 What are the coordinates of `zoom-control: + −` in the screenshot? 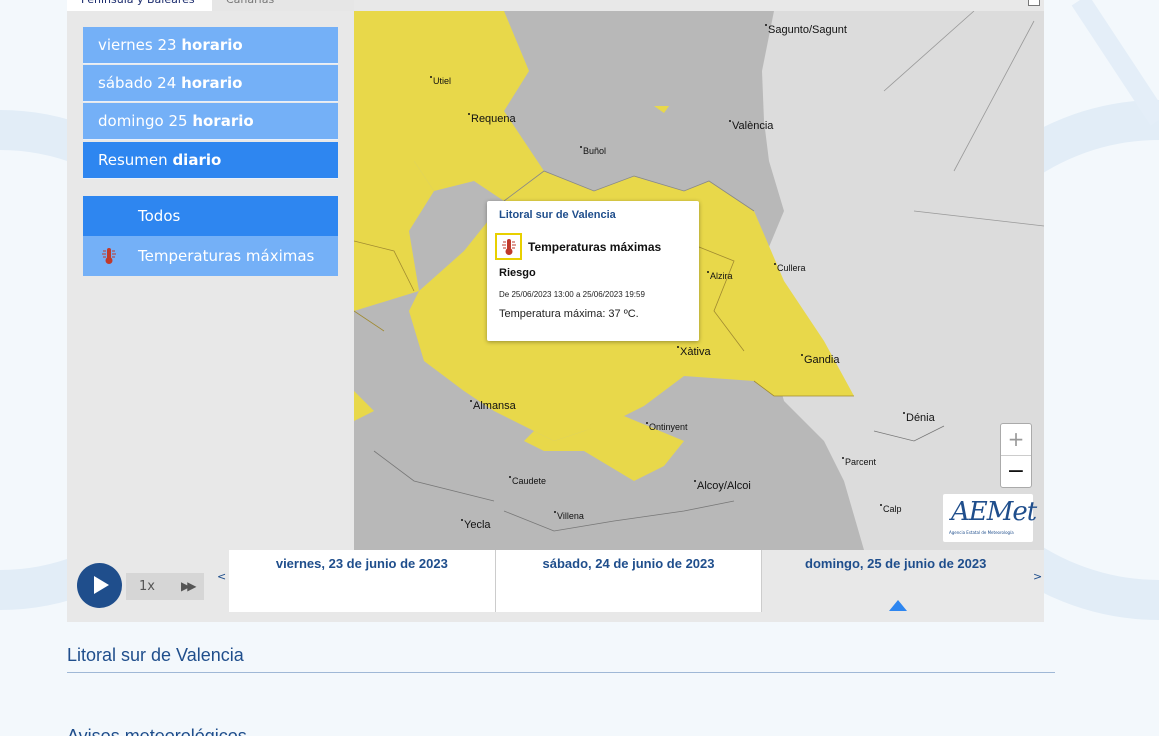 It's located at (1016, 455).